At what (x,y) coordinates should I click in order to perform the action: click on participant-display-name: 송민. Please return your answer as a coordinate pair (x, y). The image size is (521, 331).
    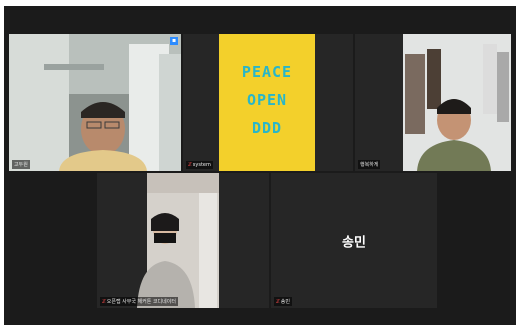
    Looking at the image, I should click on (354, 242).